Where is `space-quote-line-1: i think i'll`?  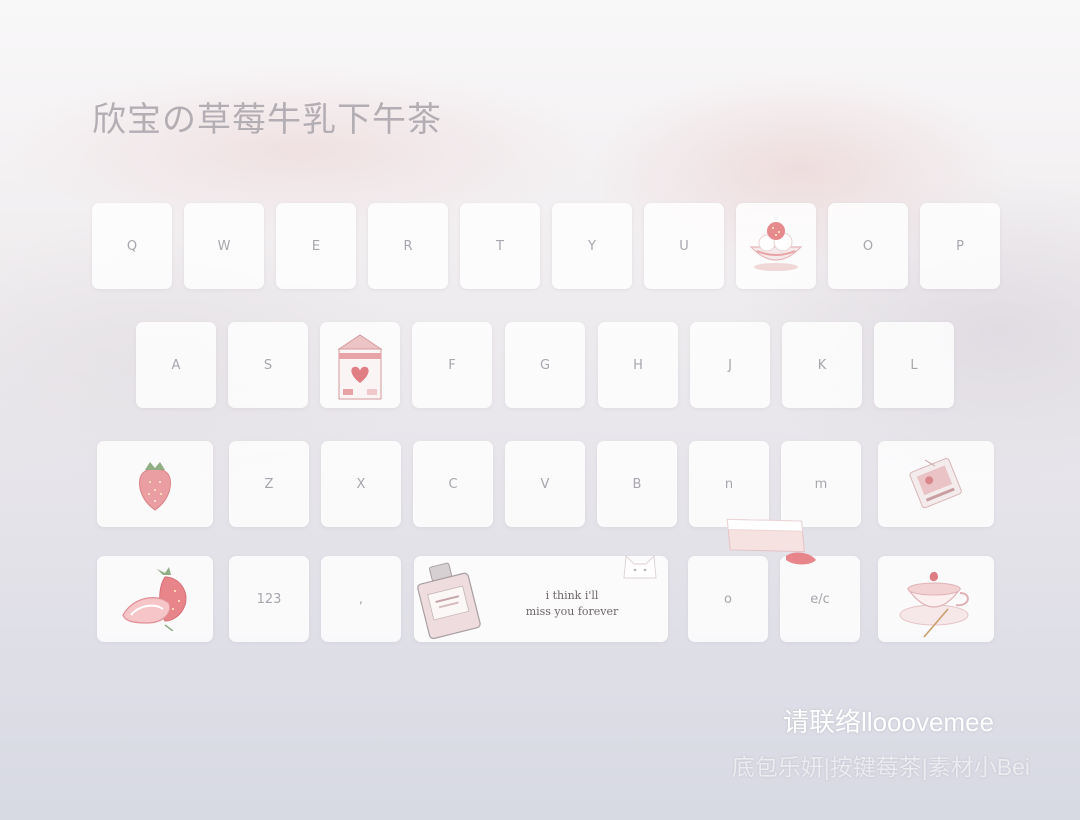
space-quote-line-1: i think i'll is located at coordinates (572, 595).